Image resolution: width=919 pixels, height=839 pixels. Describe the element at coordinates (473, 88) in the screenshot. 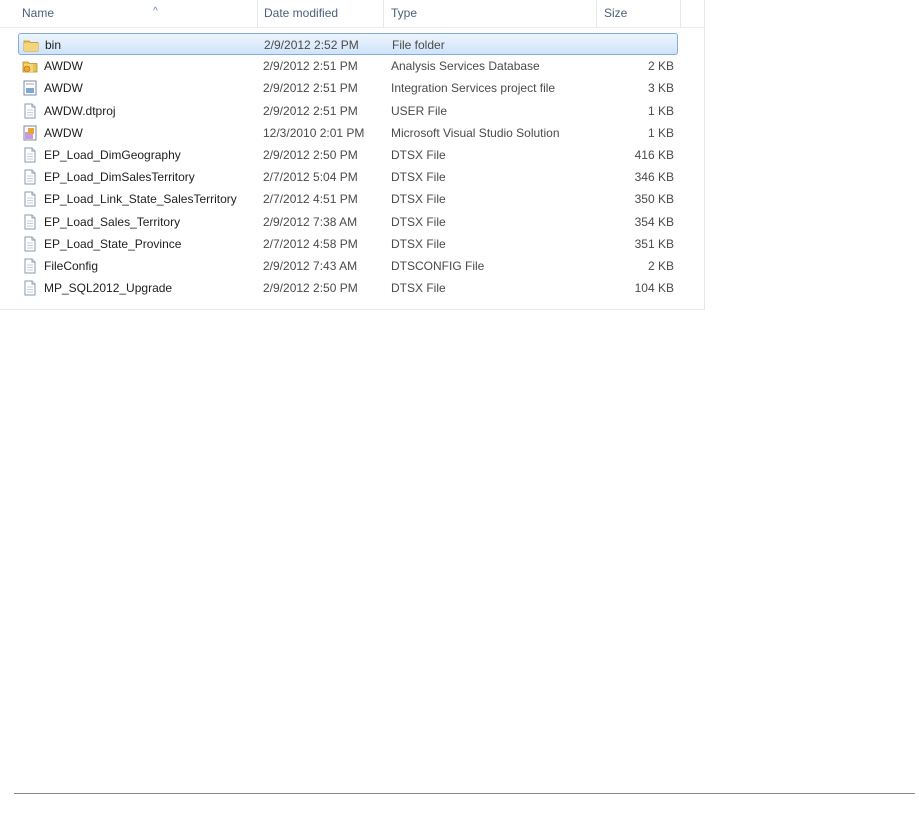

I see `file-type: Integration Services project file` at that location.